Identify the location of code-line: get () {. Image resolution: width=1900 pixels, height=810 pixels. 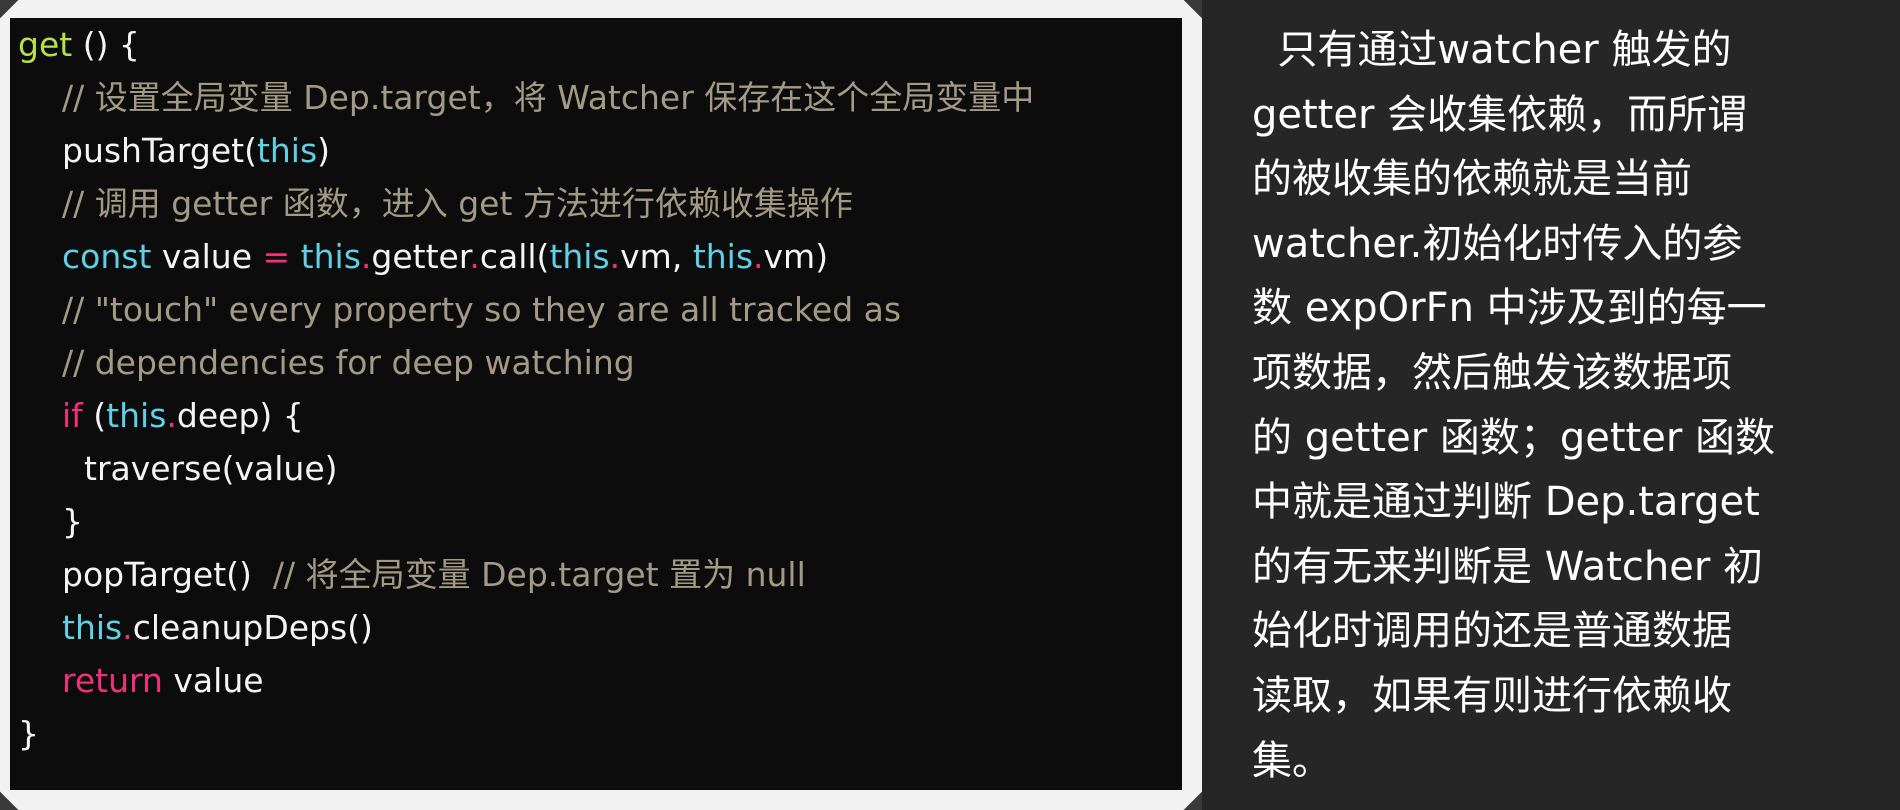
(526, 44).